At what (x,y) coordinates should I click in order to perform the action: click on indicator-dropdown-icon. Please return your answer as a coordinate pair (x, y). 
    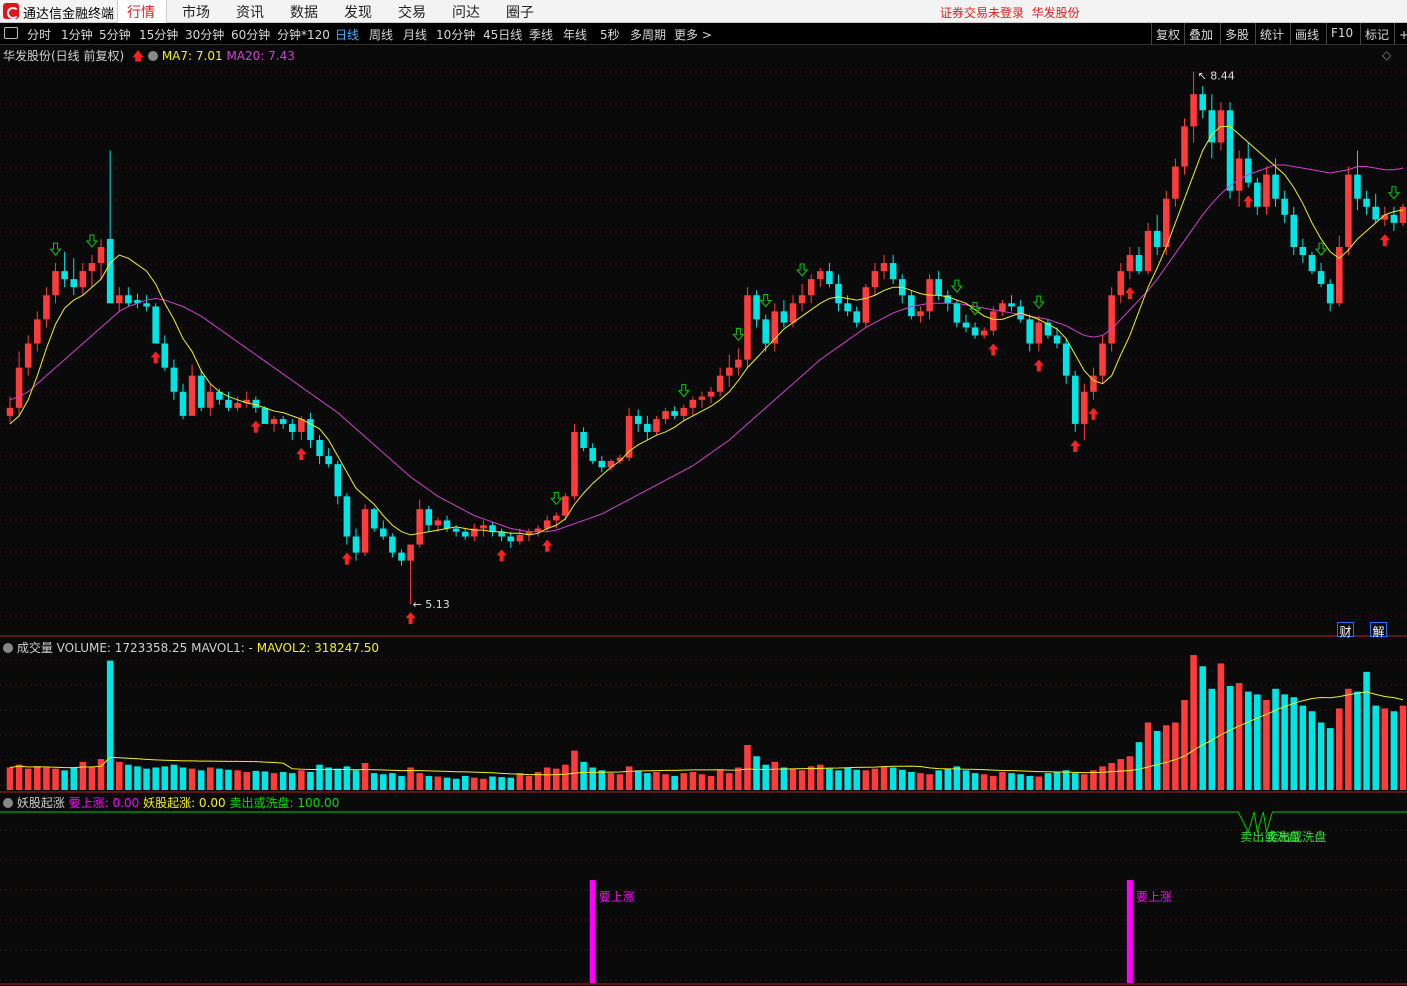
    Looking at the image, I should click on (8, 803).